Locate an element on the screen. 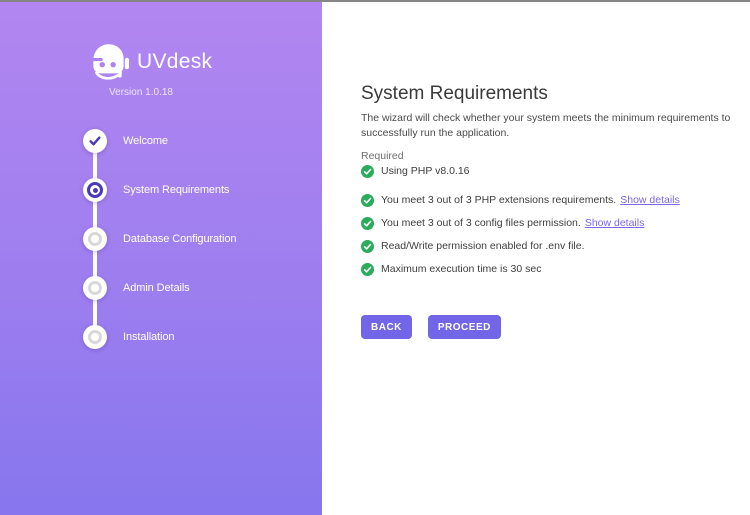 This screenshot has height=515, width=750. headset-agent-icon is located at coordinates (109, 62).